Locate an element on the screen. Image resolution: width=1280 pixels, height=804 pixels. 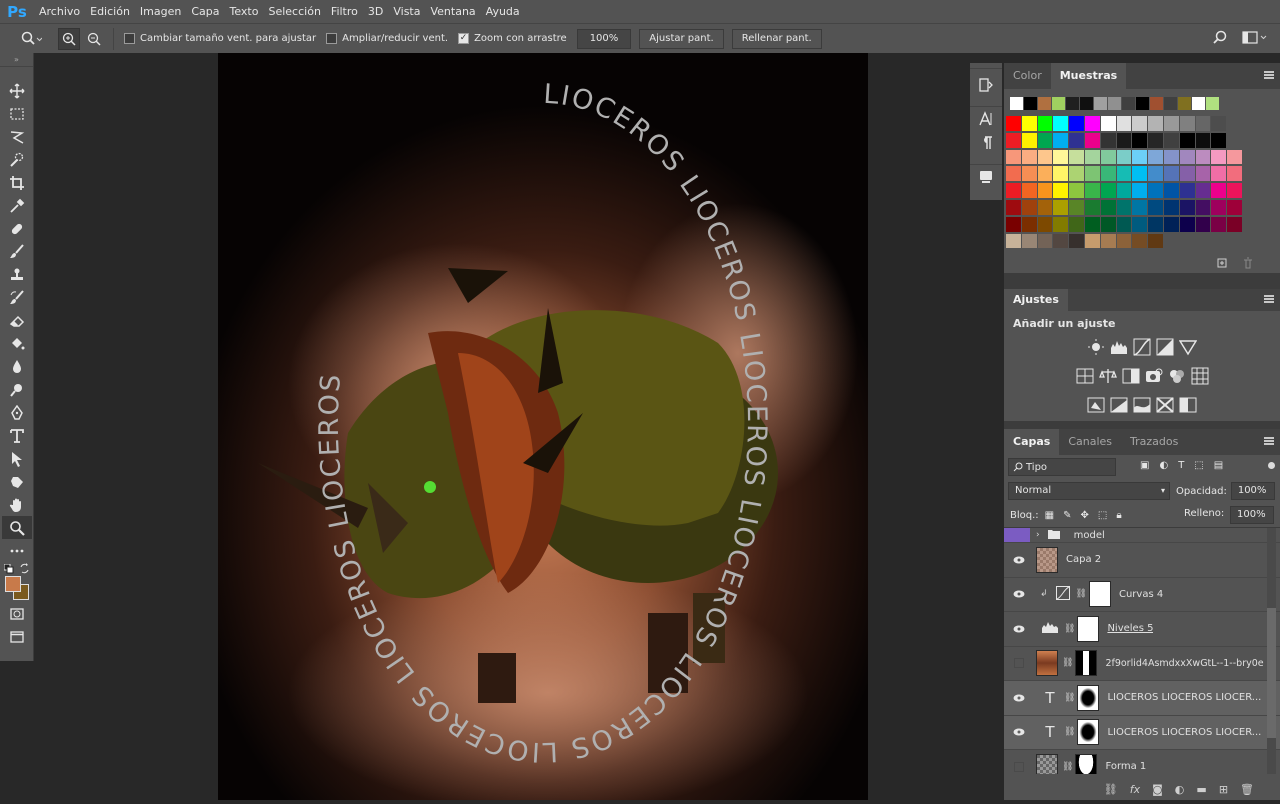
type-icon is located at coordinates (17, 435).